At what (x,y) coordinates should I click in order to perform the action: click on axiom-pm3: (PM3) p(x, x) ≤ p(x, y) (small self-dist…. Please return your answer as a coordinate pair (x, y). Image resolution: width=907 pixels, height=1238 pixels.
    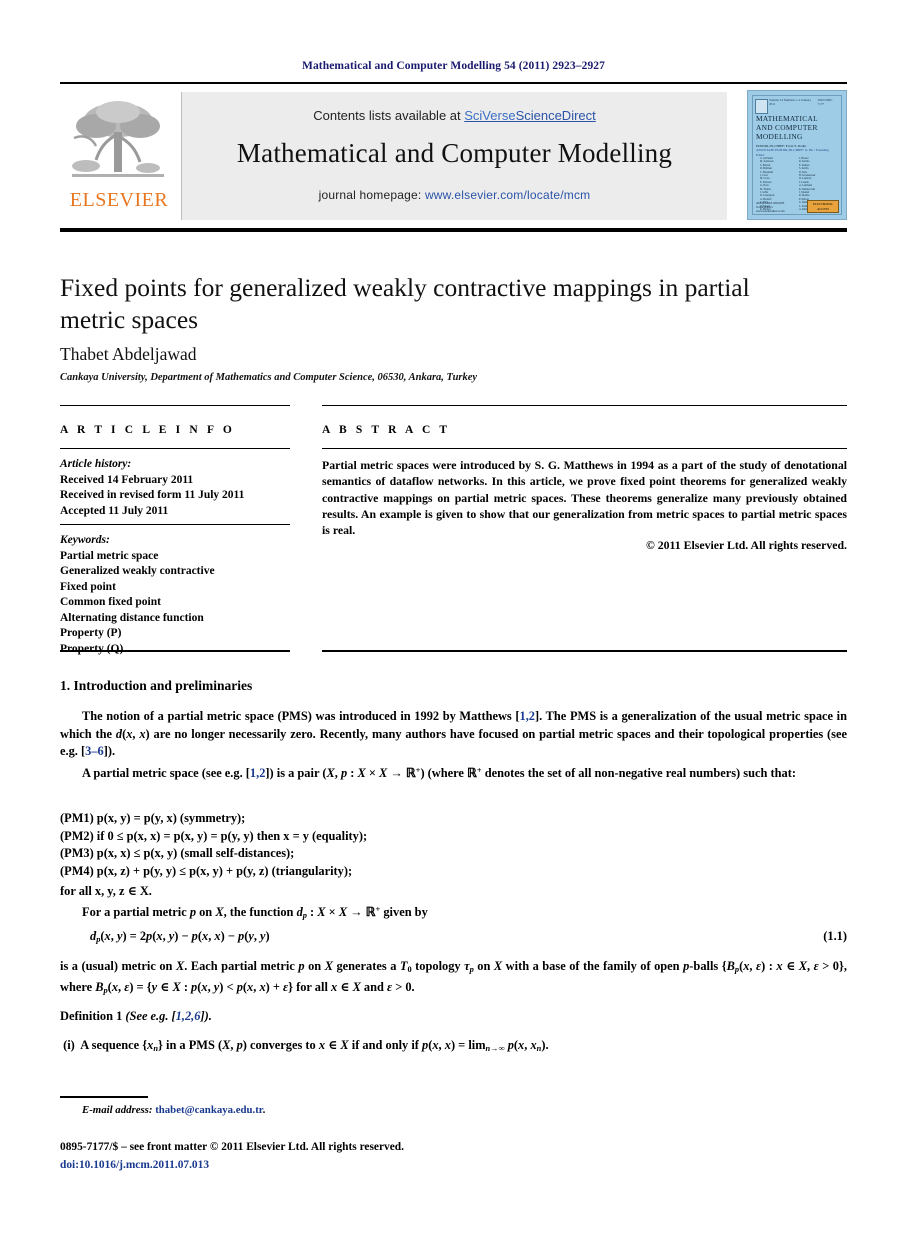
    Looking at the image, I should click on (177, 853).